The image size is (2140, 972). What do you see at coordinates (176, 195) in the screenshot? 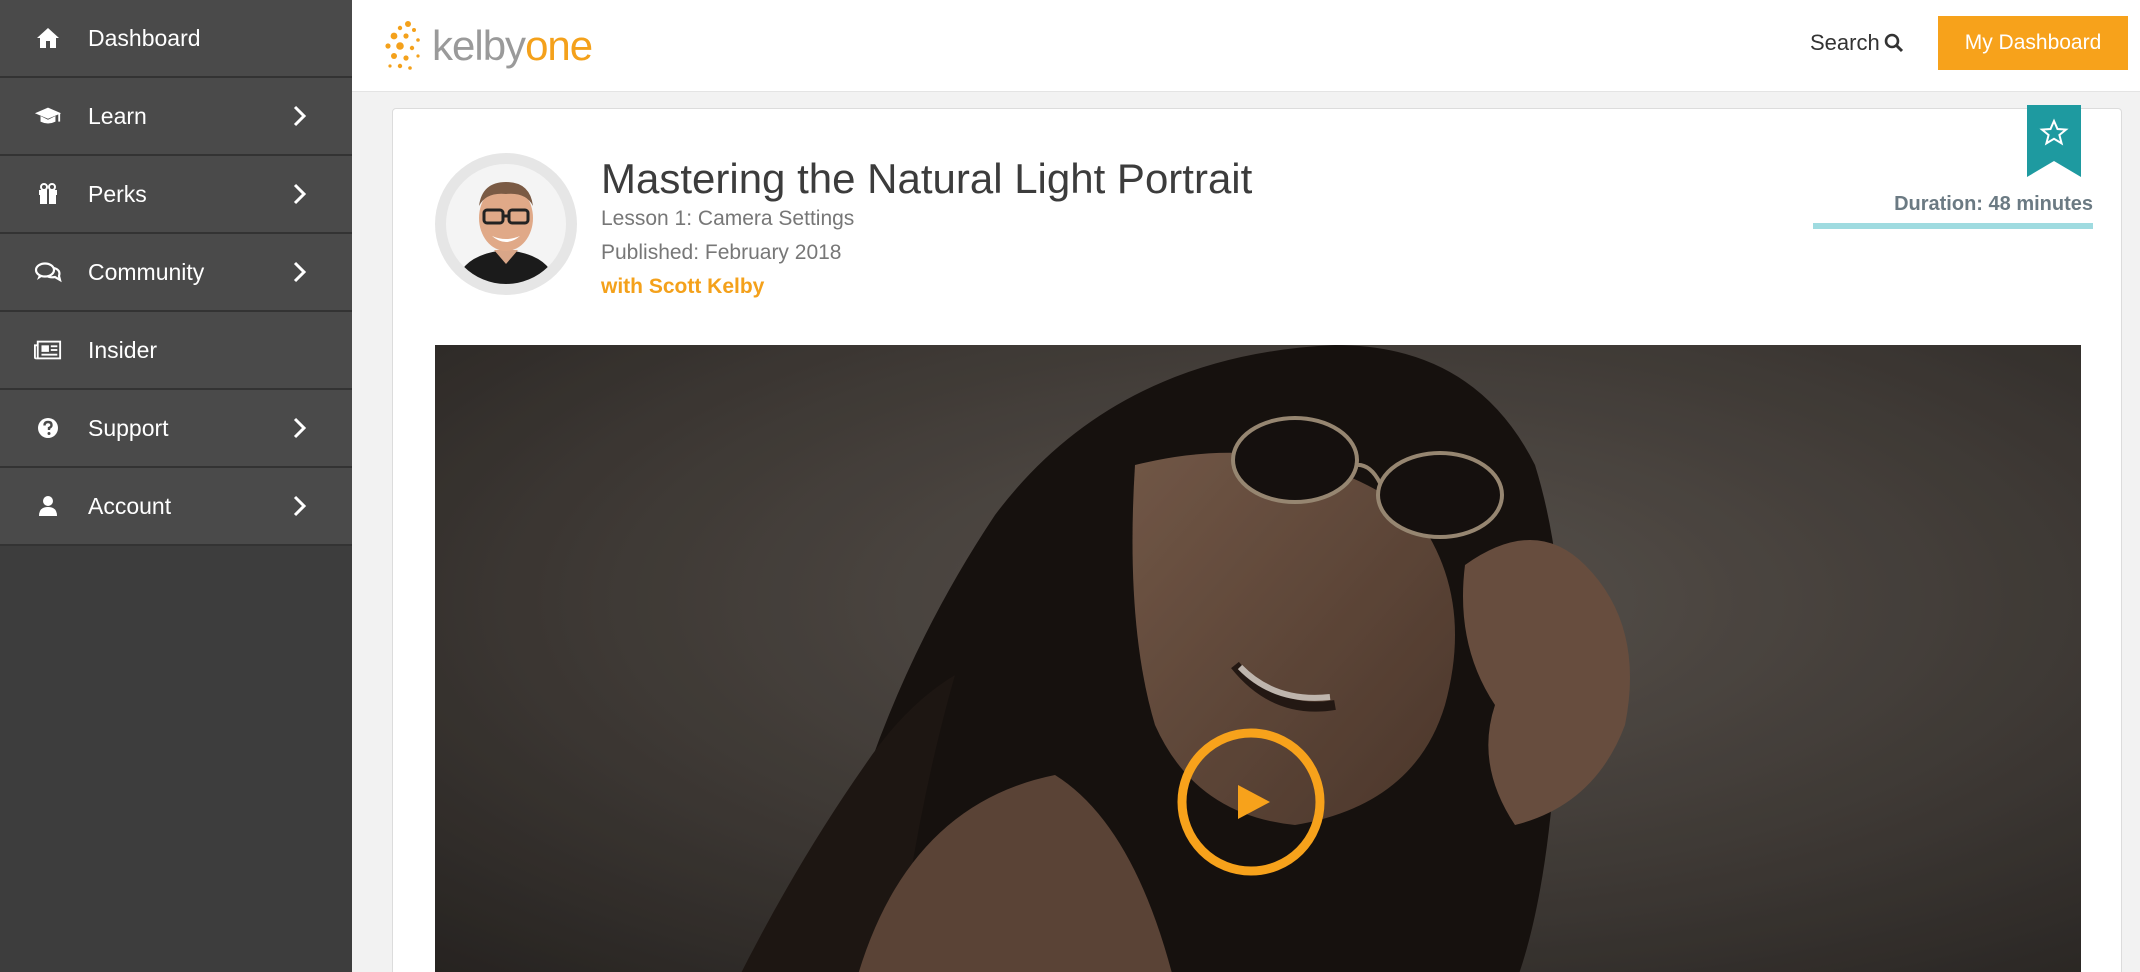
I see `sidebar-item-perks: Perks` at bounding box center [176, 195].